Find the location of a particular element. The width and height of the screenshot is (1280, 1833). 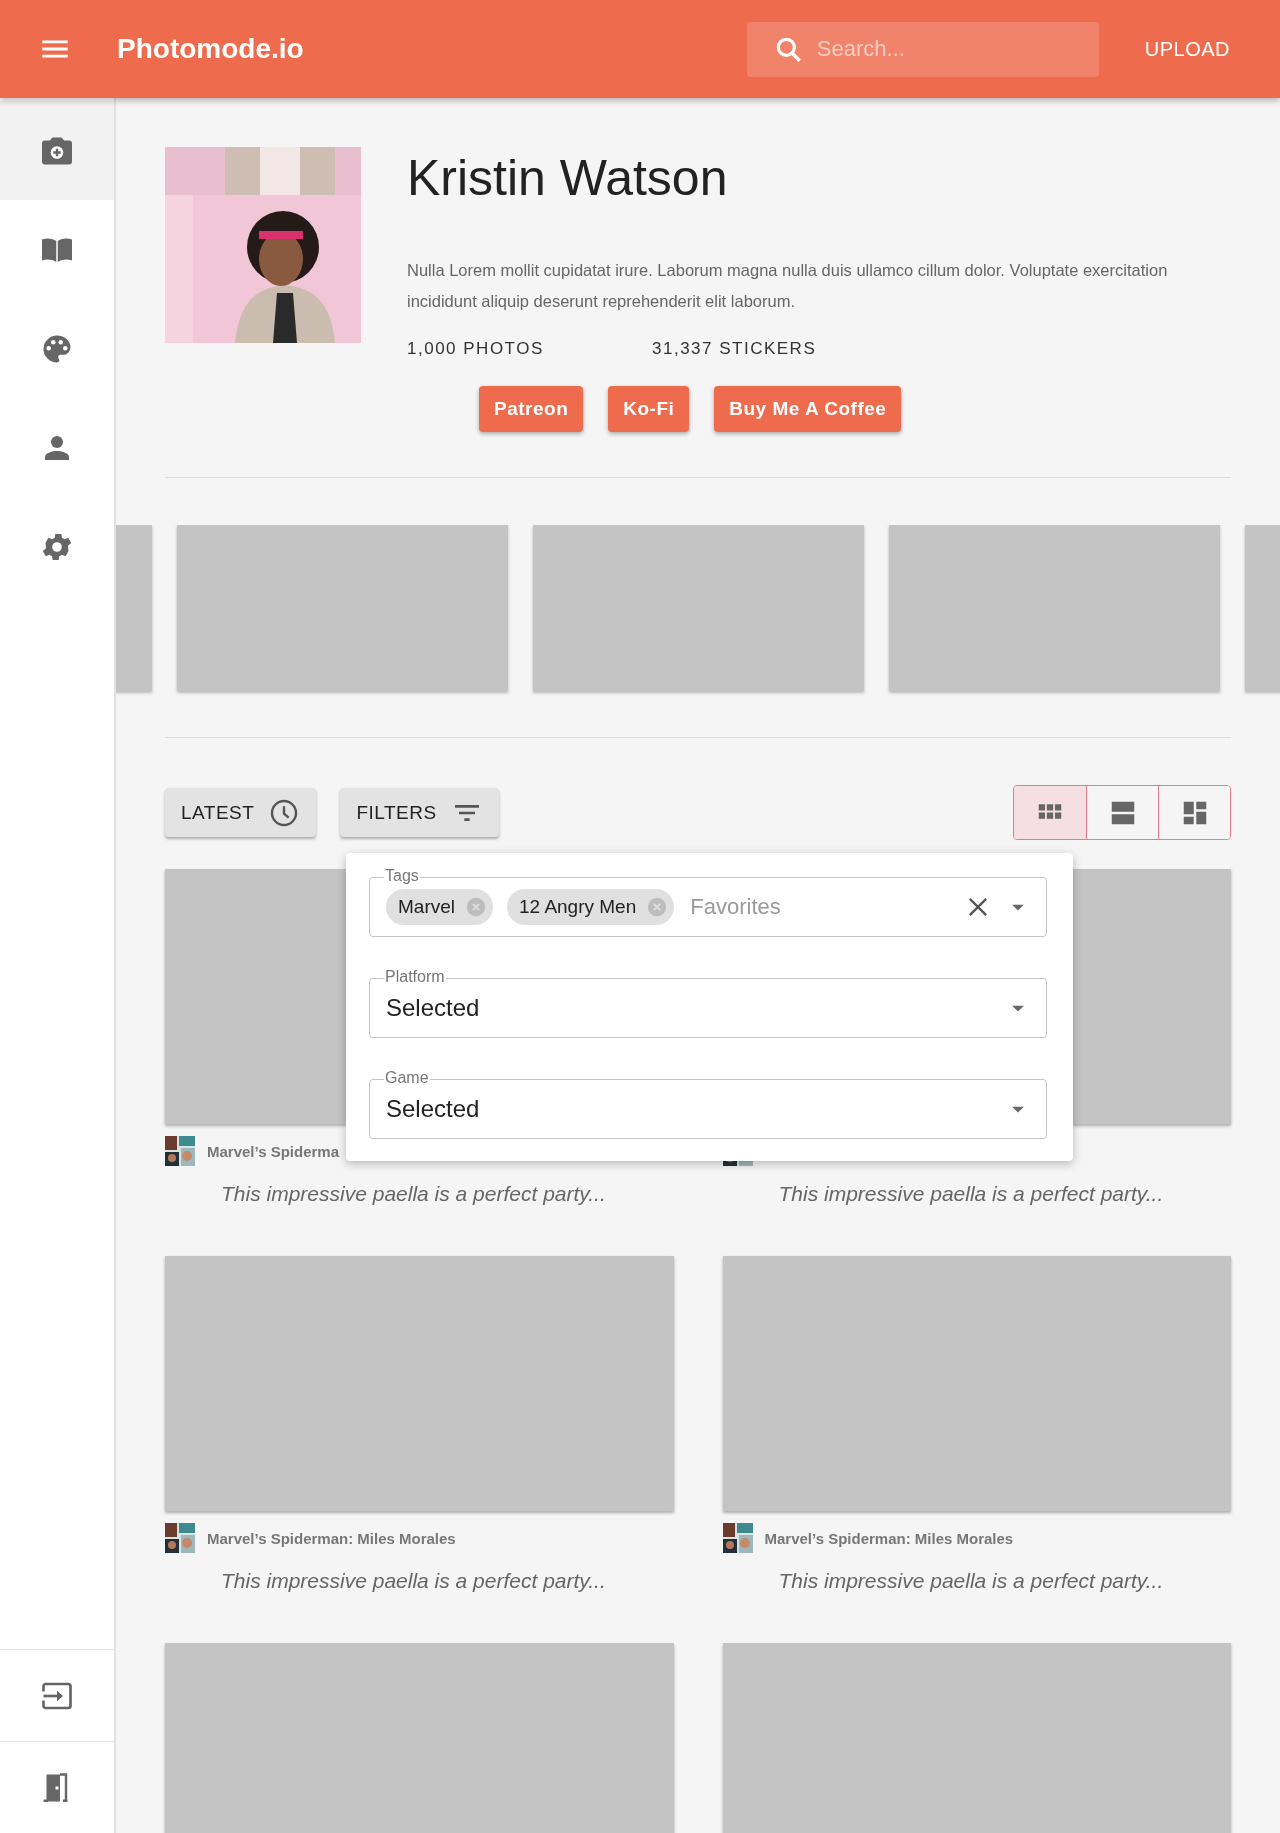

field-label: Tags is located at coordinates (402, 876).